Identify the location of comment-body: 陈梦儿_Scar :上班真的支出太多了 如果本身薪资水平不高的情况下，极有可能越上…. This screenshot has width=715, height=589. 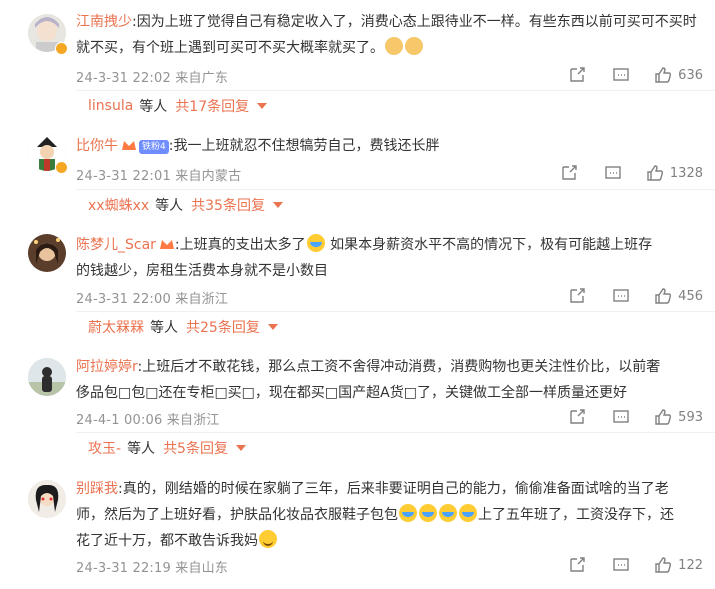
(391, 258).